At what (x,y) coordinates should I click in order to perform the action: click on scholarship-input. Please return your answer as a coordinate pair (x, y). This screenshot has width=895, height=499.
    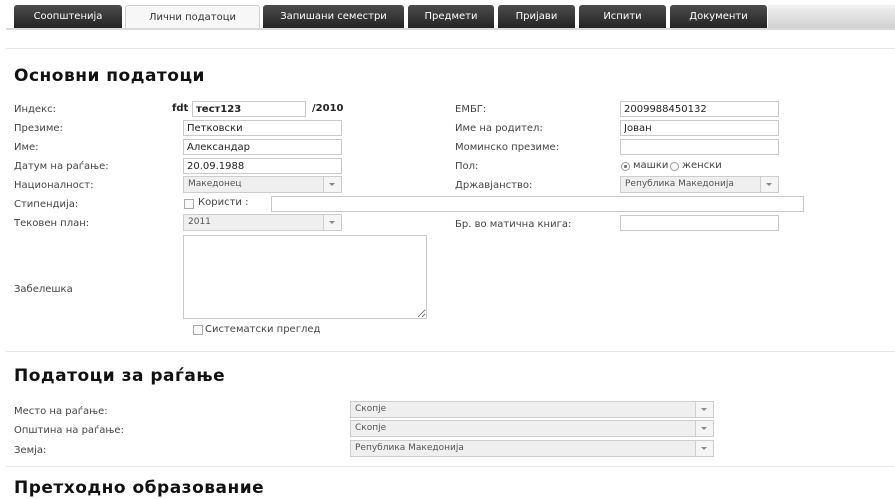
    Looking at the image, I should click on (537, 204).